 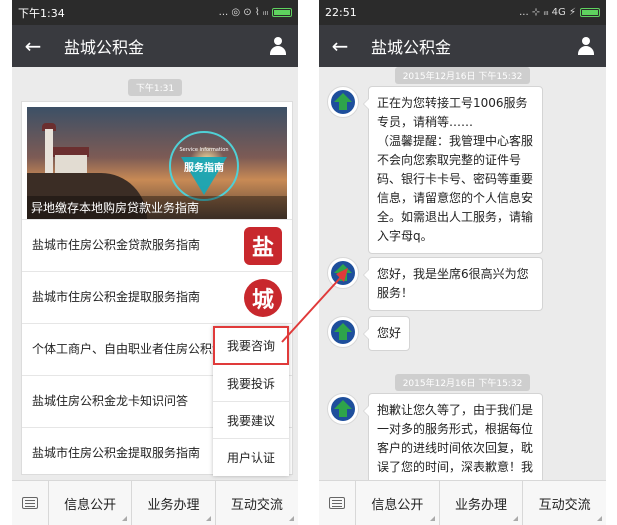 I want to click on article-row: 盐城市住房公积金贷款服务指南 盐, so click(x=157, y=245).